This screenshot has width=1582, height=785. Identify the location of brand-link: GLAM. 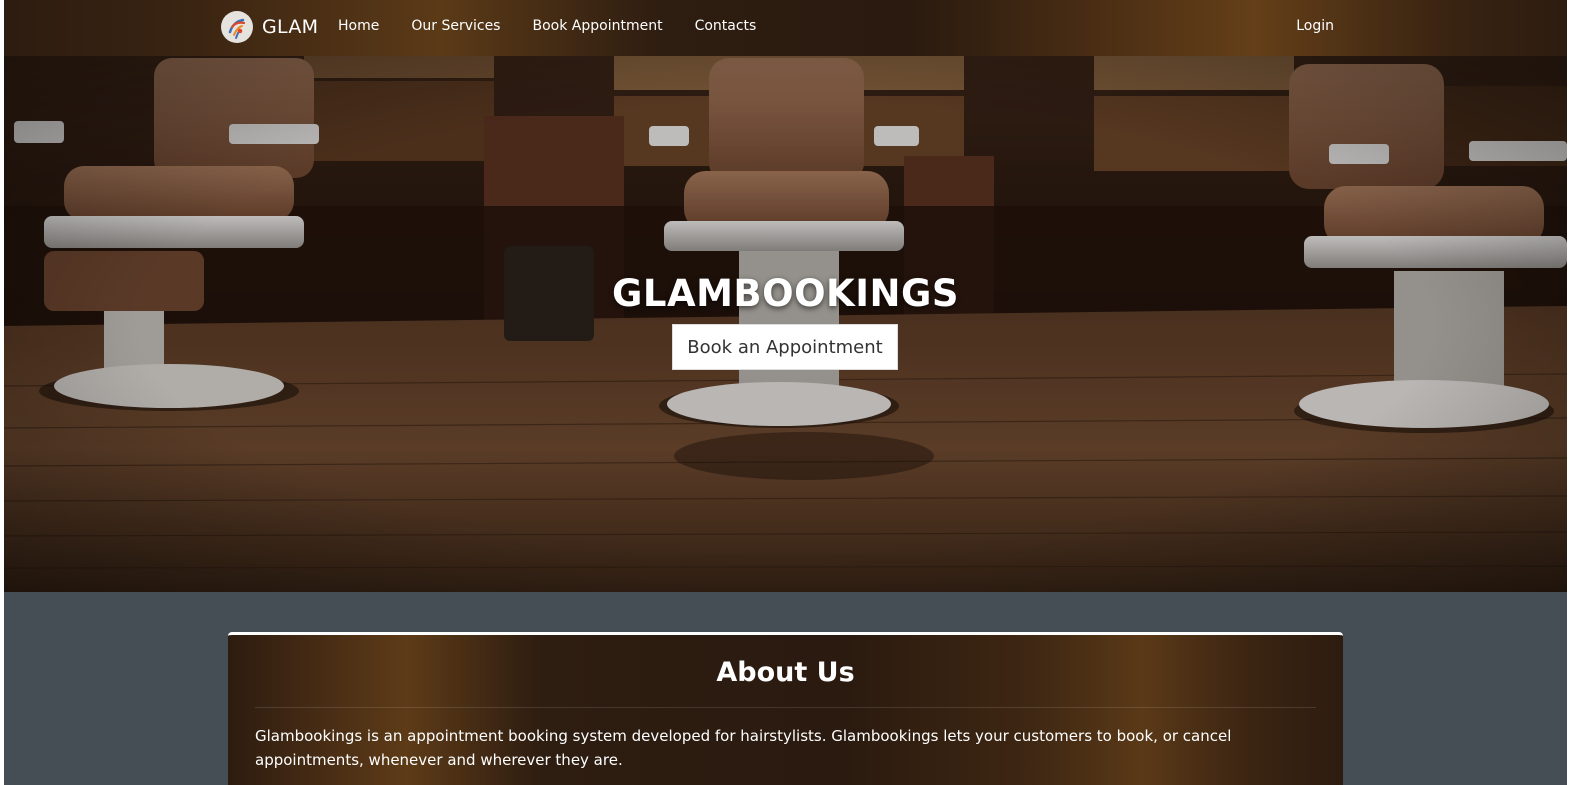
(269, 27).